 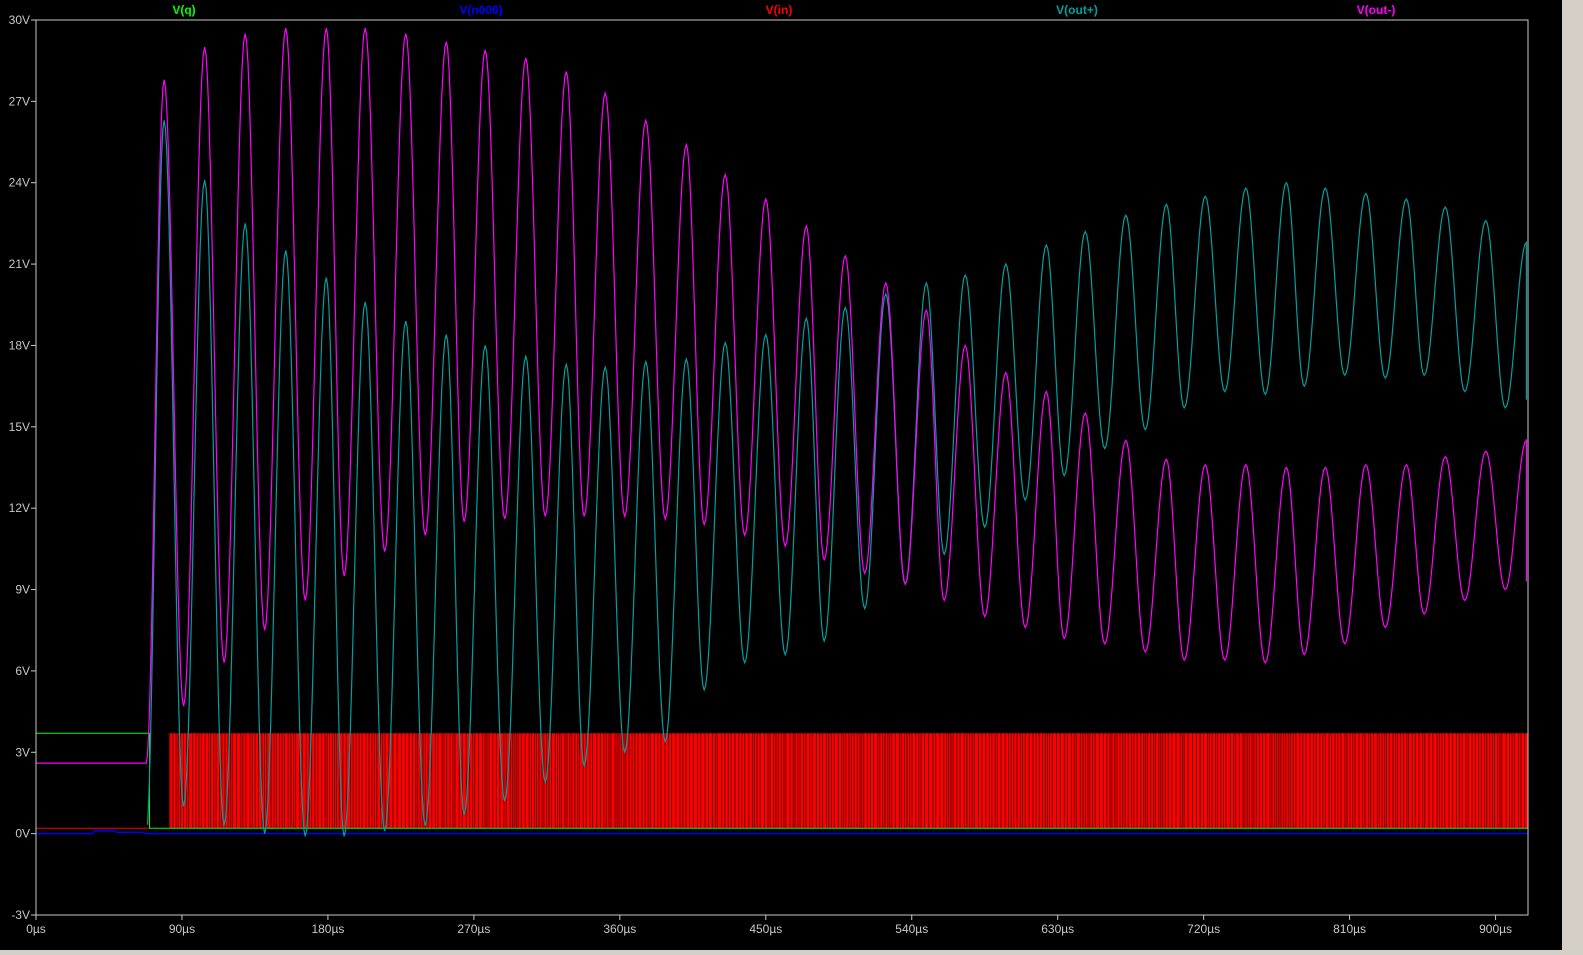 I want to click on y-tick-label: 21V, so click(x=19, y=264).